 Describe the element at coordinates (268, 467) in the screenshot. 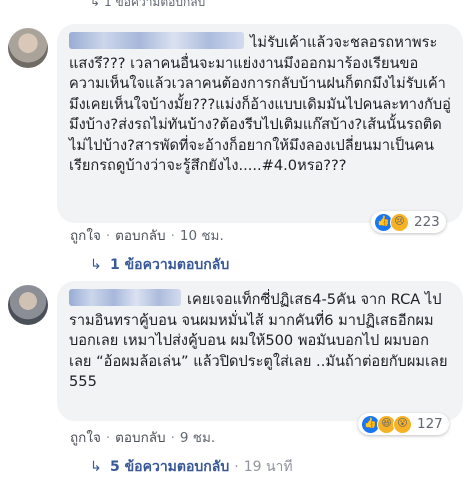

I see `replies-timestamp: 19 นาที` at that location.